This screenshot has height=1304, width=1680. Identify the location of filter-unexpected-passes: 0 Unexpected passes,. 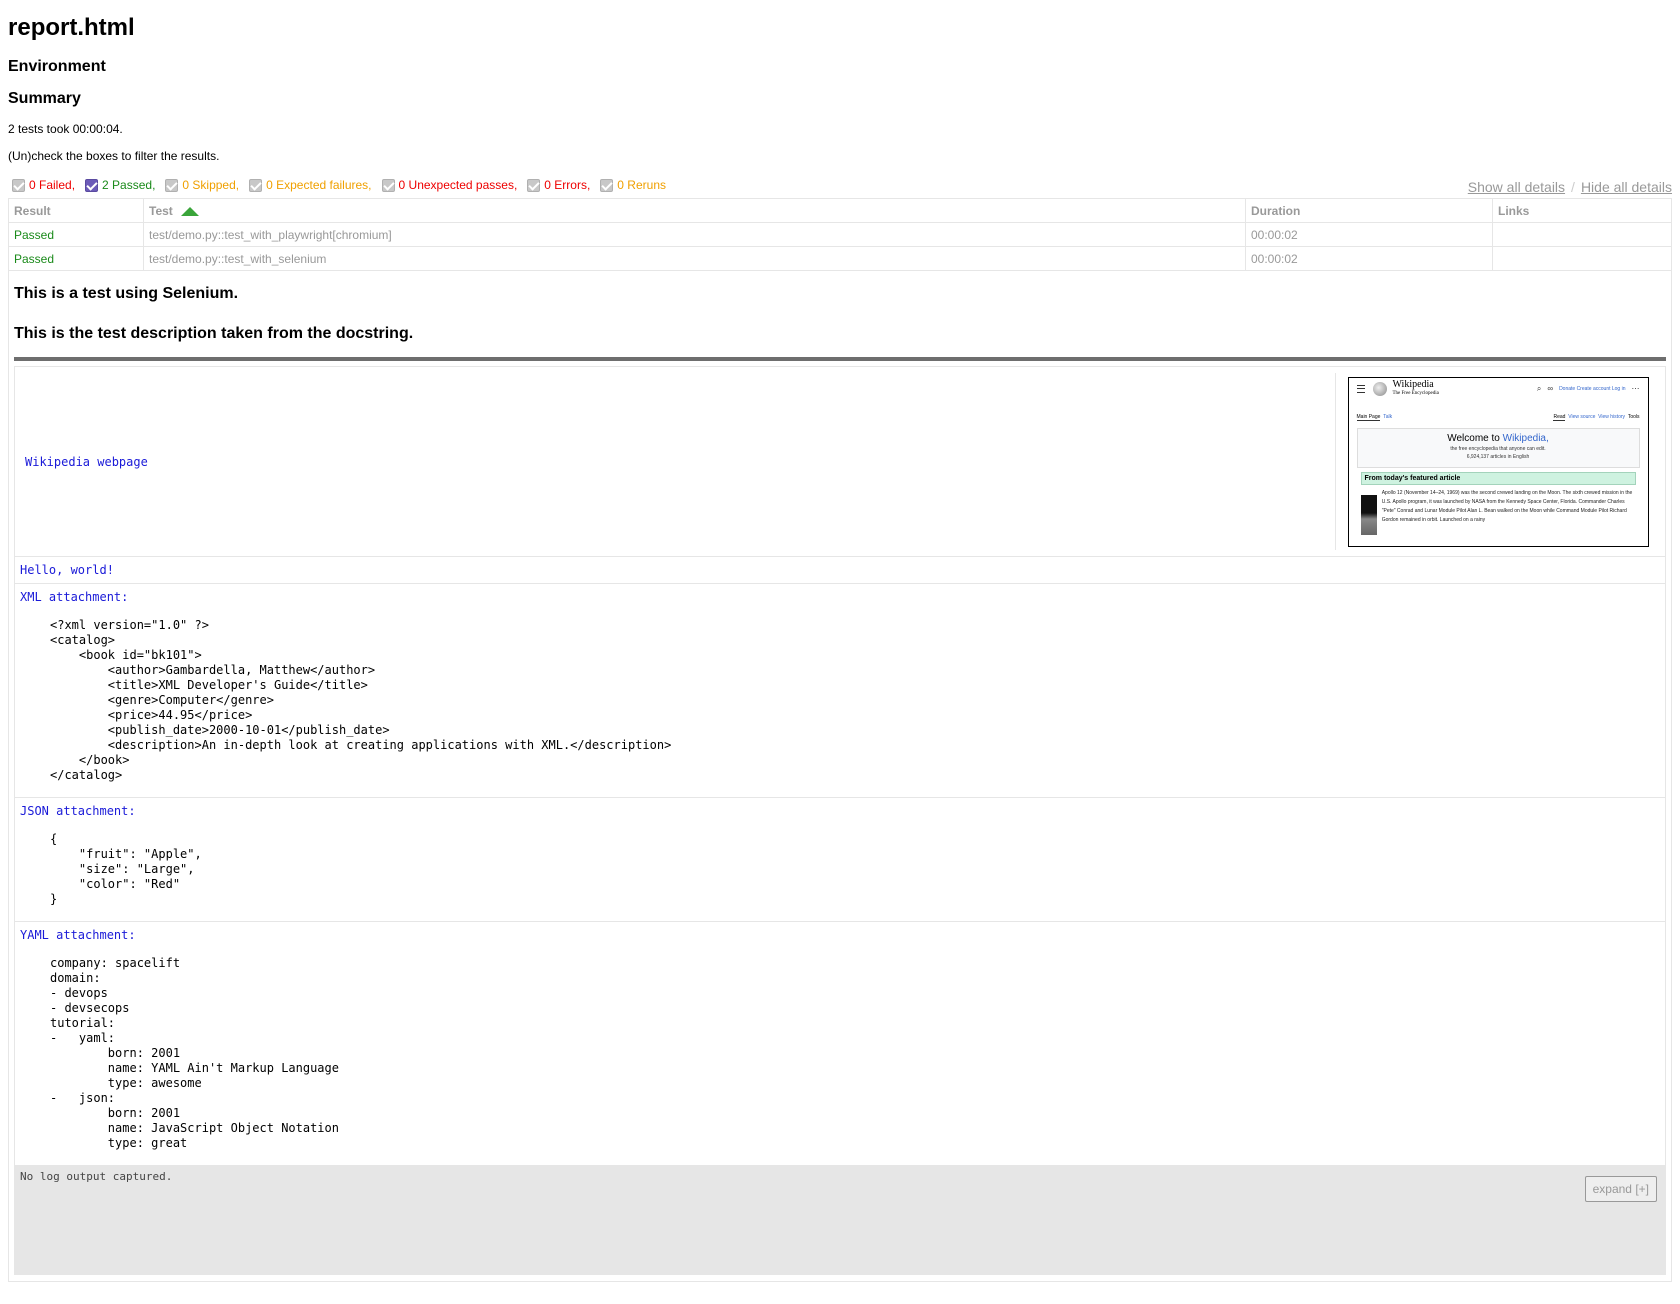
(448, 185).